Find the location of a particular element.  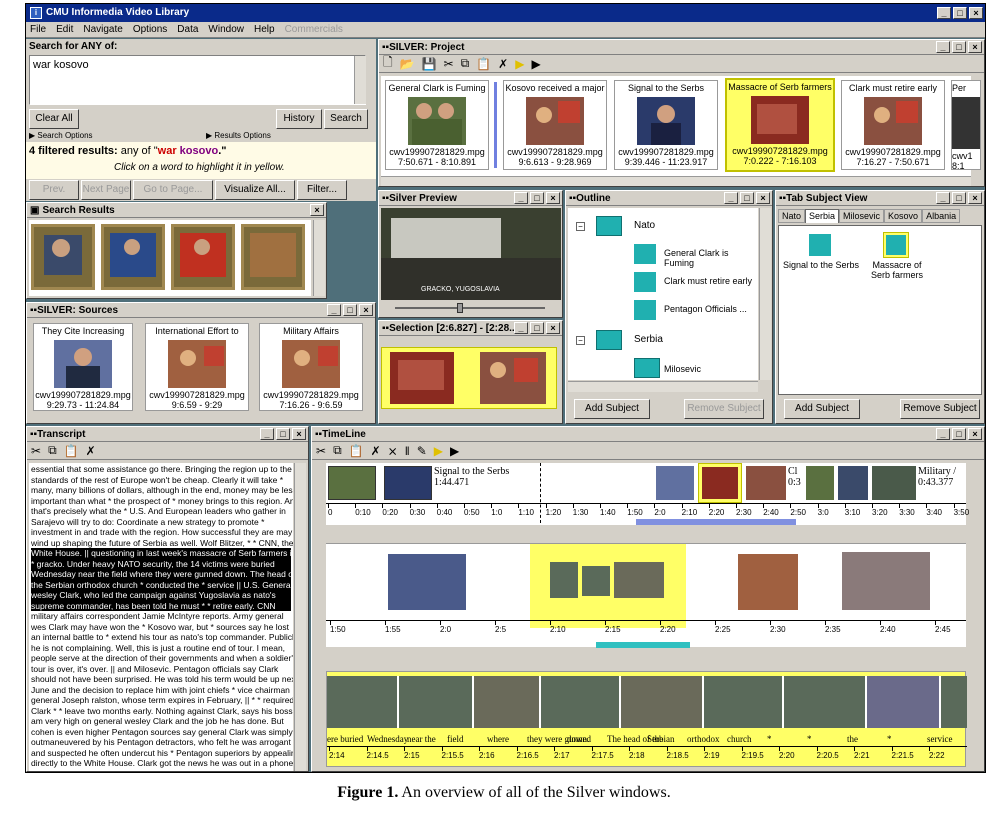

menu-window: Window is located at coordinates (226, 29).